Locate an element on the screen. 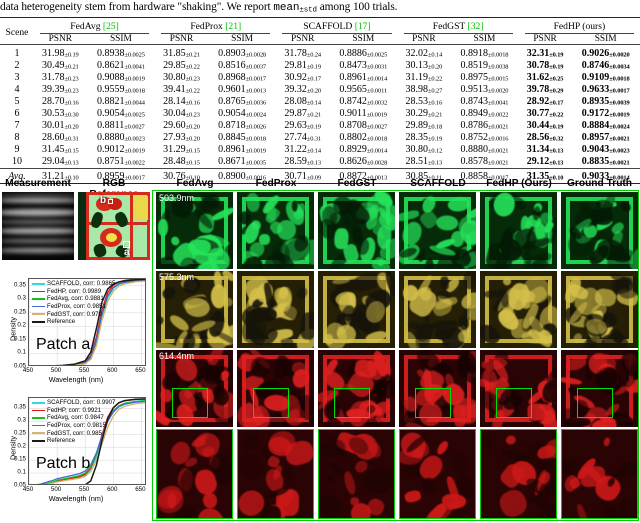 The height and width of the screenshot is (523, 640). table-cell-value: 39.41±0.22 is located at coordinates (181, 89).